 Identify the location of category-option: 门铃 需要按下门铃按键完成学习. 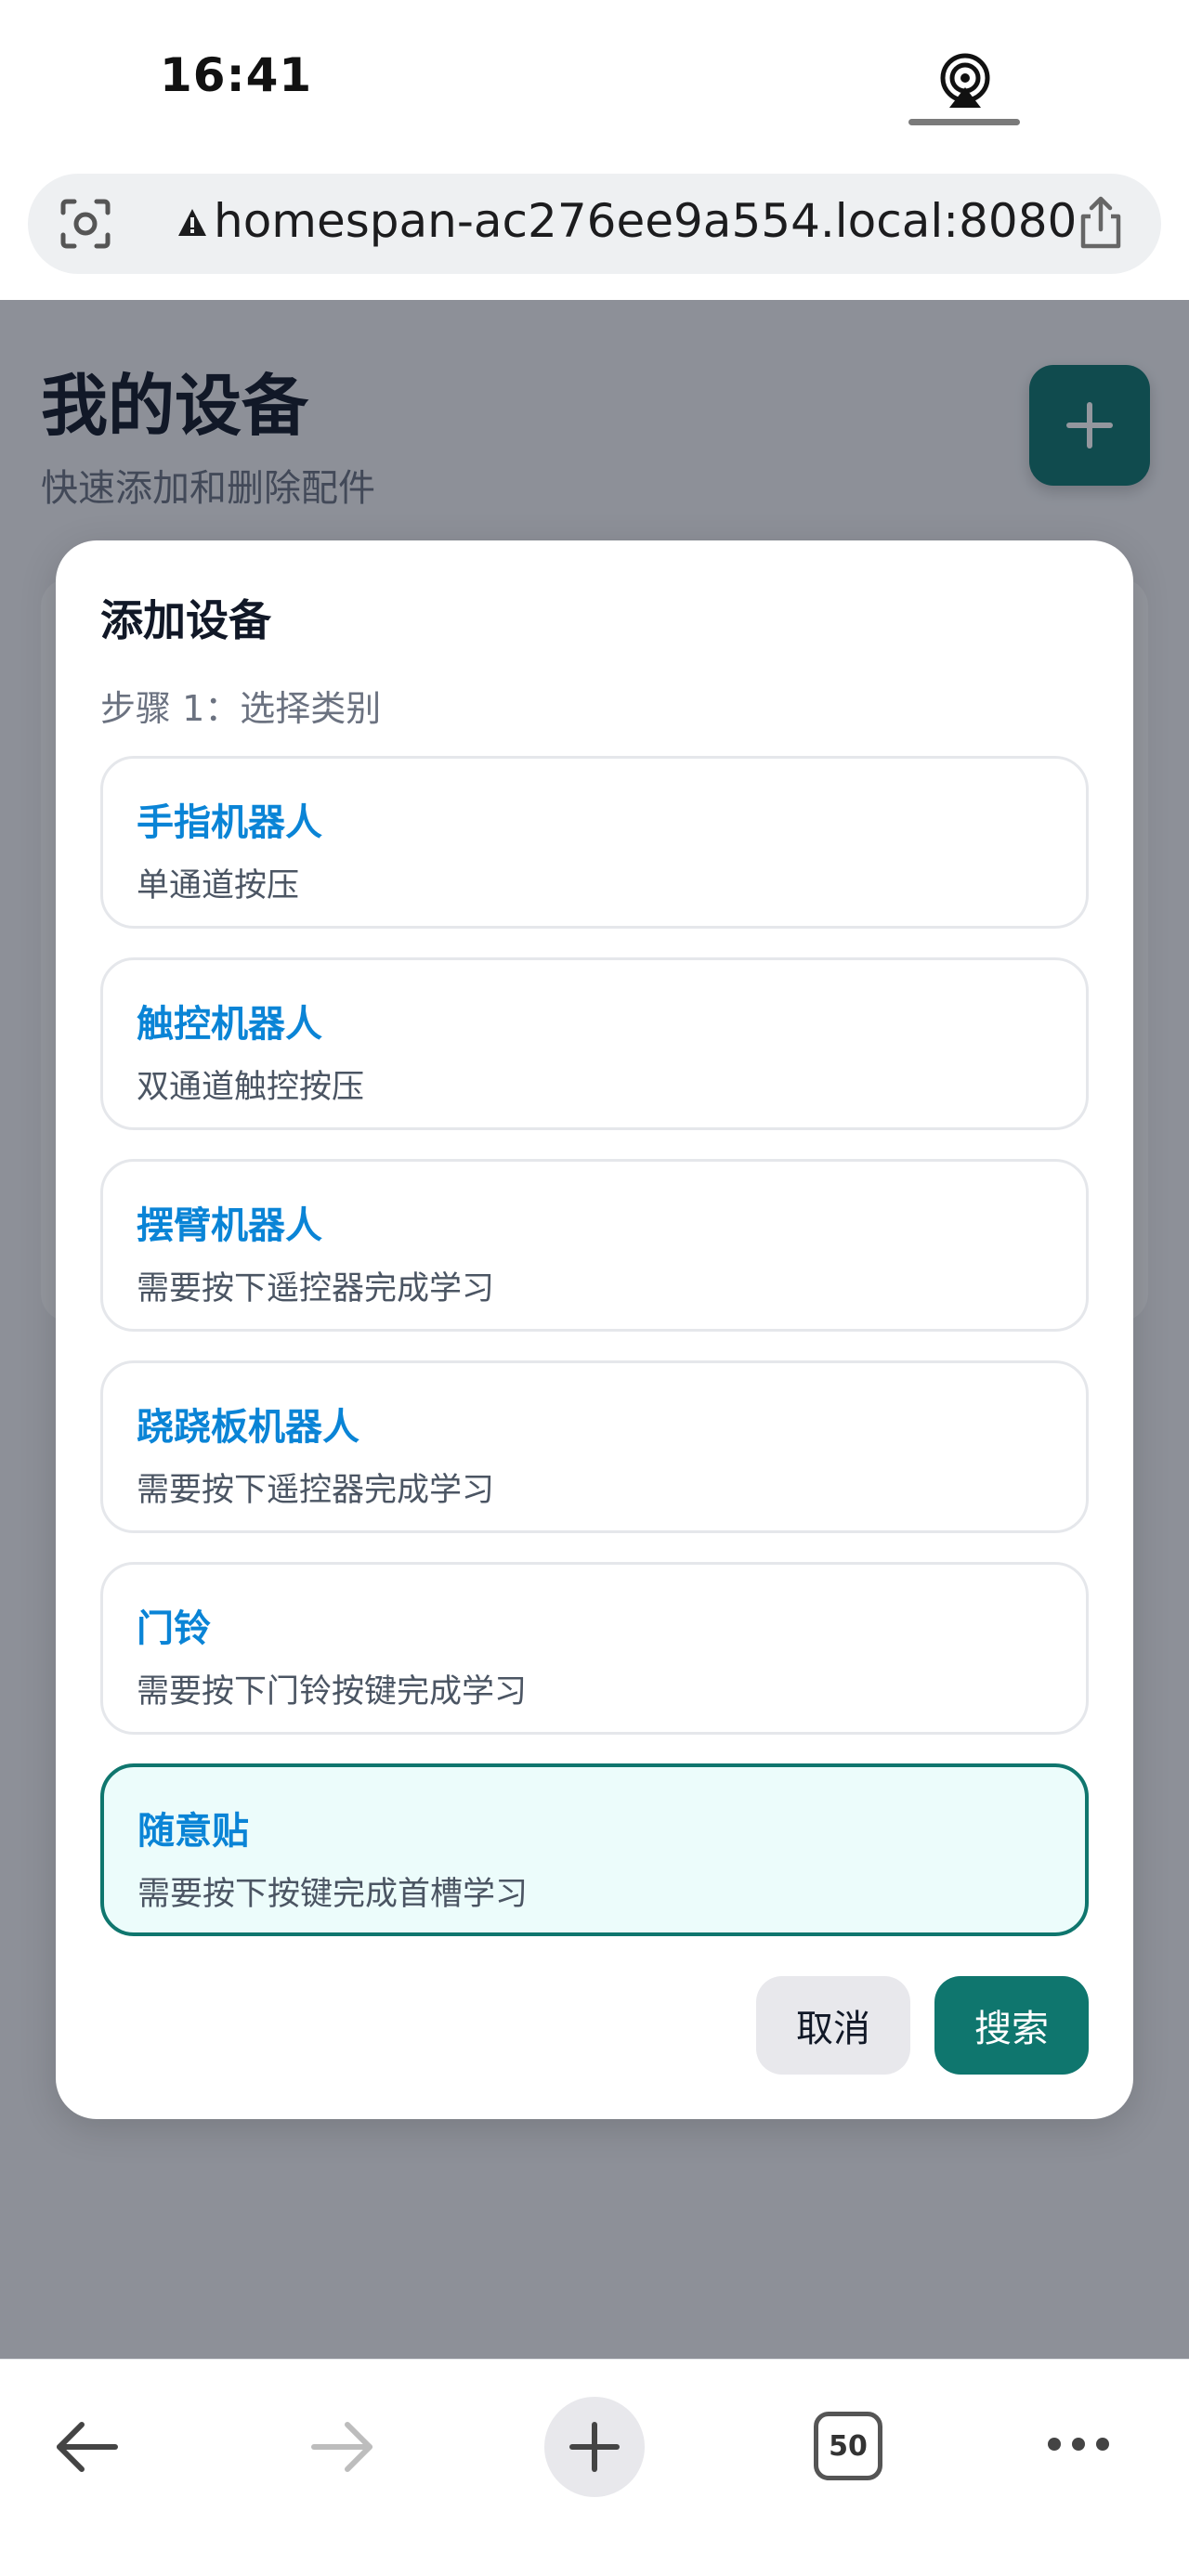
(594, 1648).